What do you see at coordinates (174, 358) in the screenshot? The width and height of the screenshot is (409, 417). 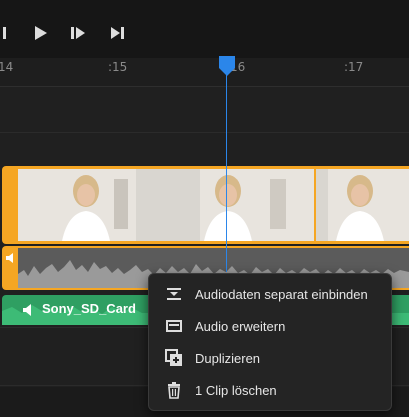 I see `duplicate-icon` at bounding box center [174, 358].